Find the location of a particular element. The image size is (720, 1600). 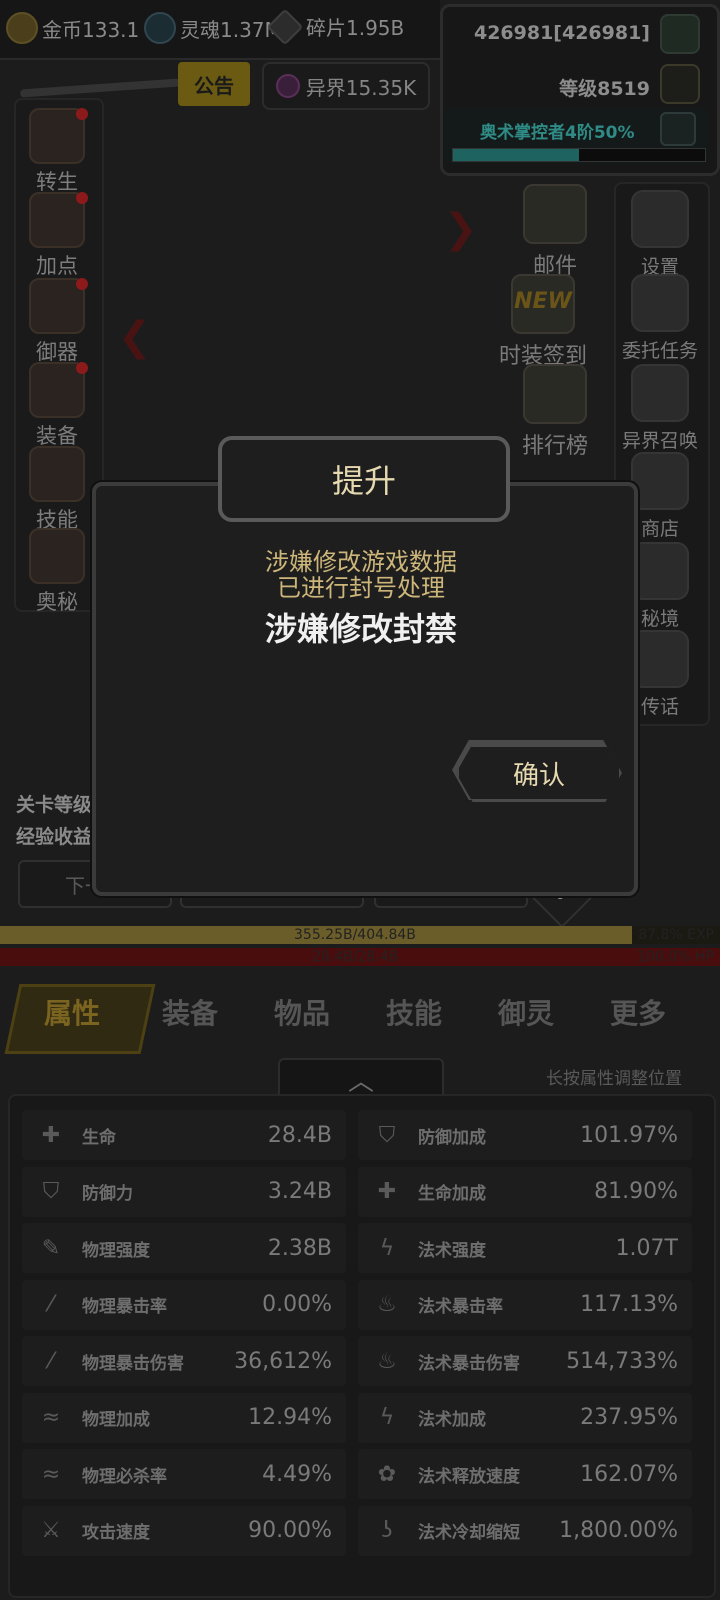

shard-value: 碎片1.95B is located at coordinates (355, 28).